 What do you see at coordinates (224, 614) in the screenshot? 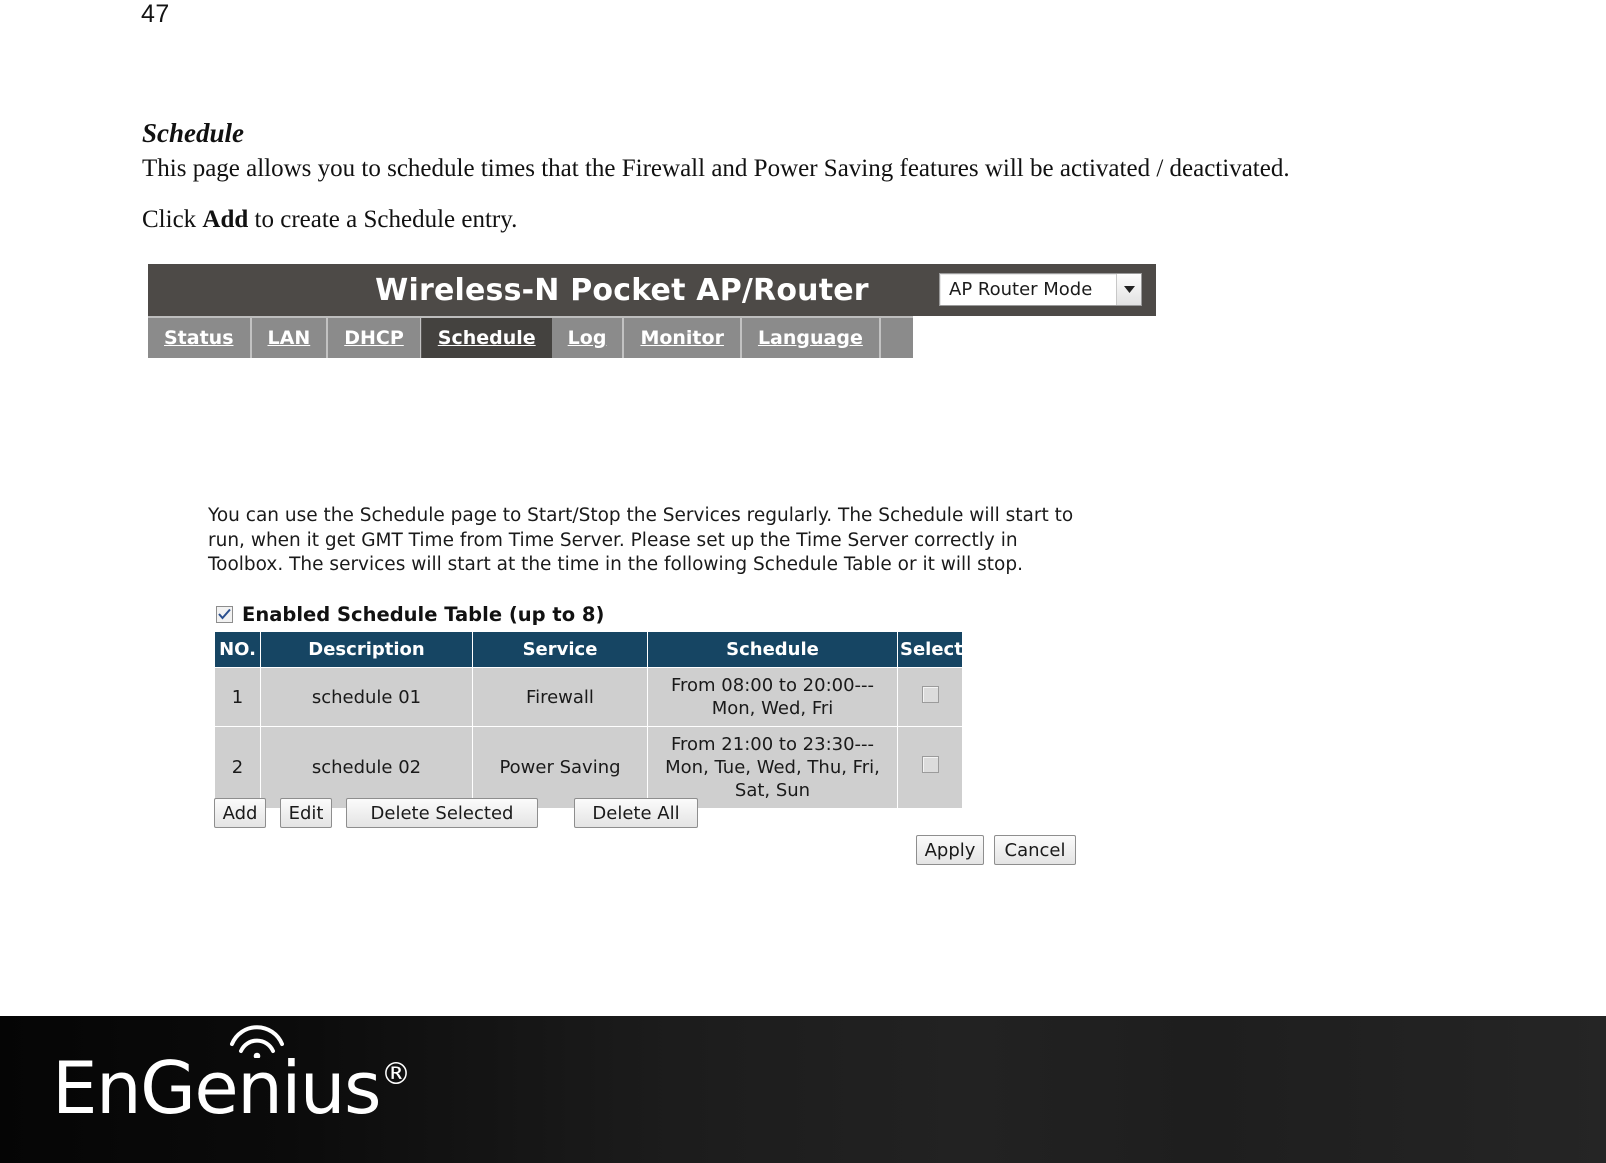
I see `enabled-schedule-checkbox` at bounding box center [224, 614].